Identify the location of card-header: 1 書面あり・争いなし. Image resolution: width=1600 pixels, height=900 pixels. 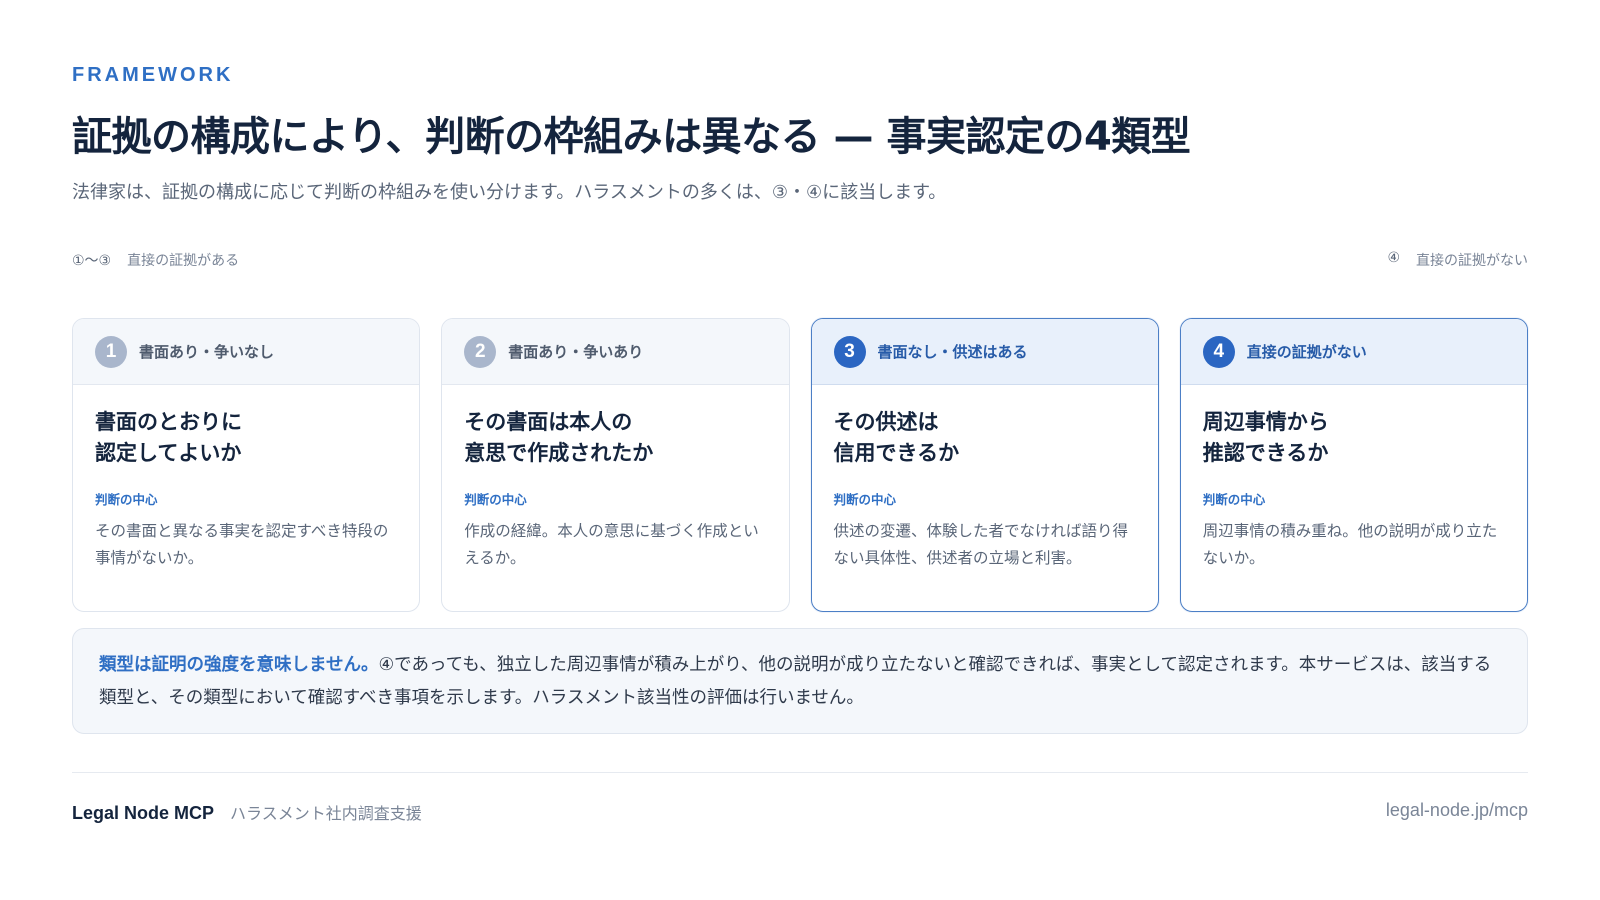
(246, 352).